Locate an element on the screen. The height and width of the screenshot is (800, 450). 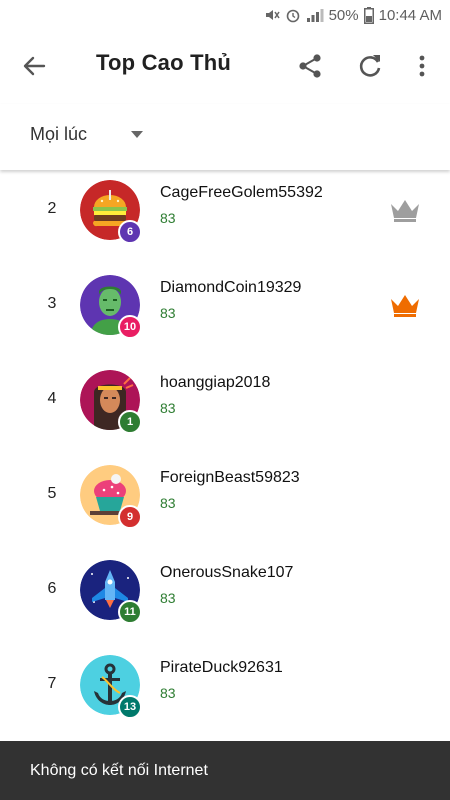
level-badge: 1 is located at coordinates (130, 422).